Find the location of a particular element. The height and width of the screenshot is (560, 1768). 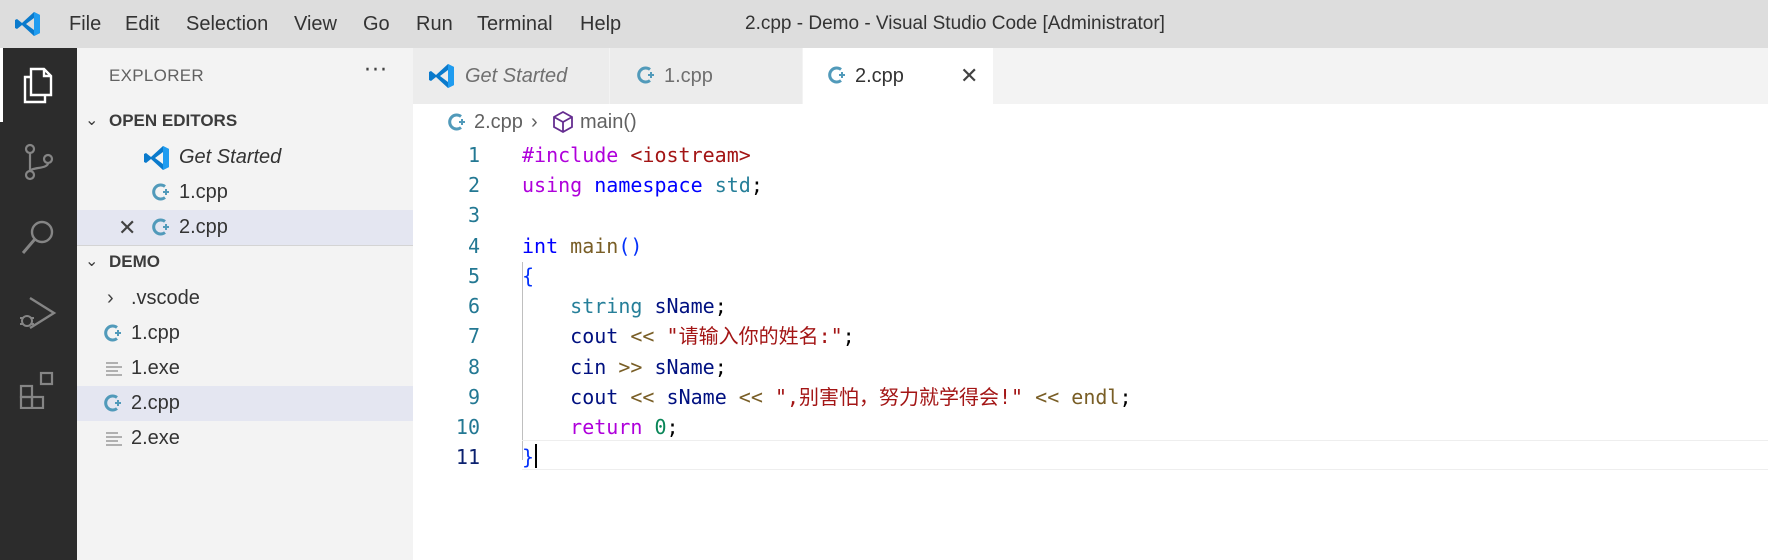

code-line-5: { is located at coordinates (528, 276).